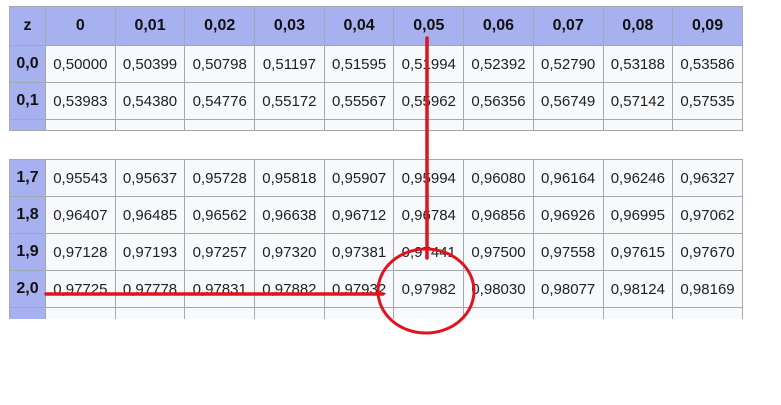 This screenshot has width=781, height=405. Describe the element at coordinates (498, 101) in the screenshot. I see `table-cell: 0,56356` at that location.